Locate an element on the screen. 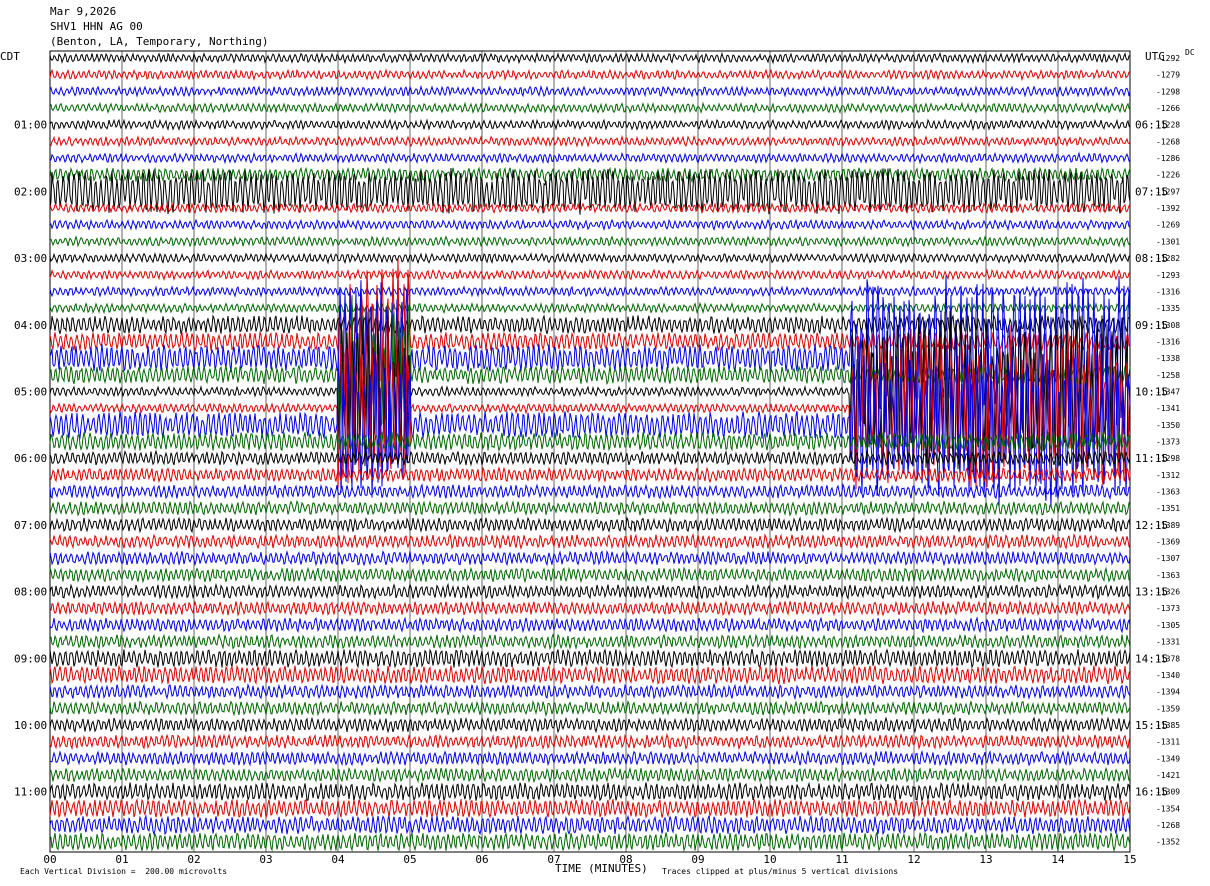 The width and height of the screenshot is (1210, 886). utc-time-label: 14:15 is located at coordinates (1151, 658).